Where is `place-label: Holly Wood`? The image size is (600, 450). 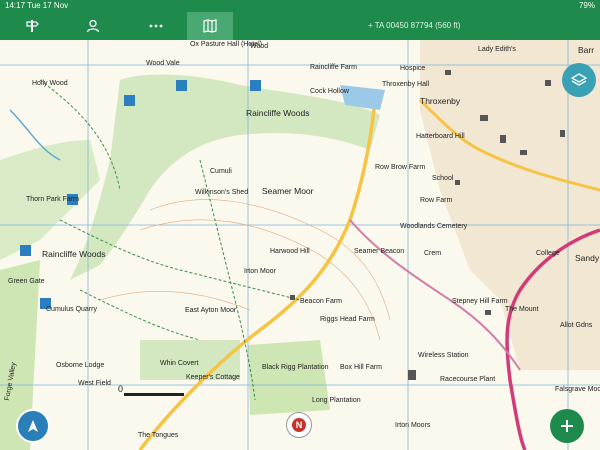
place-label: Holly Wood is located at coordinates (50, 83).